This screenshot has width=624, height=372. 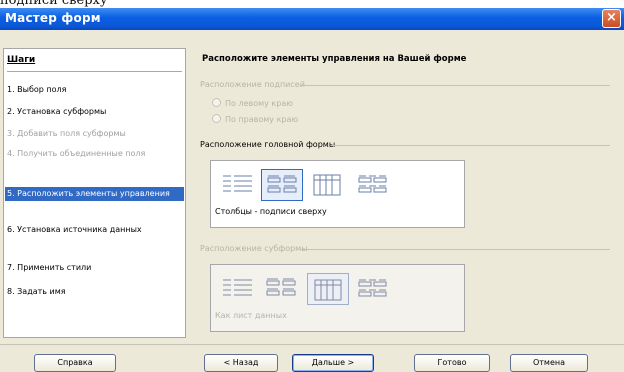 I want to click on radio-align-right: По правому краю, so click(x=255, y=119).